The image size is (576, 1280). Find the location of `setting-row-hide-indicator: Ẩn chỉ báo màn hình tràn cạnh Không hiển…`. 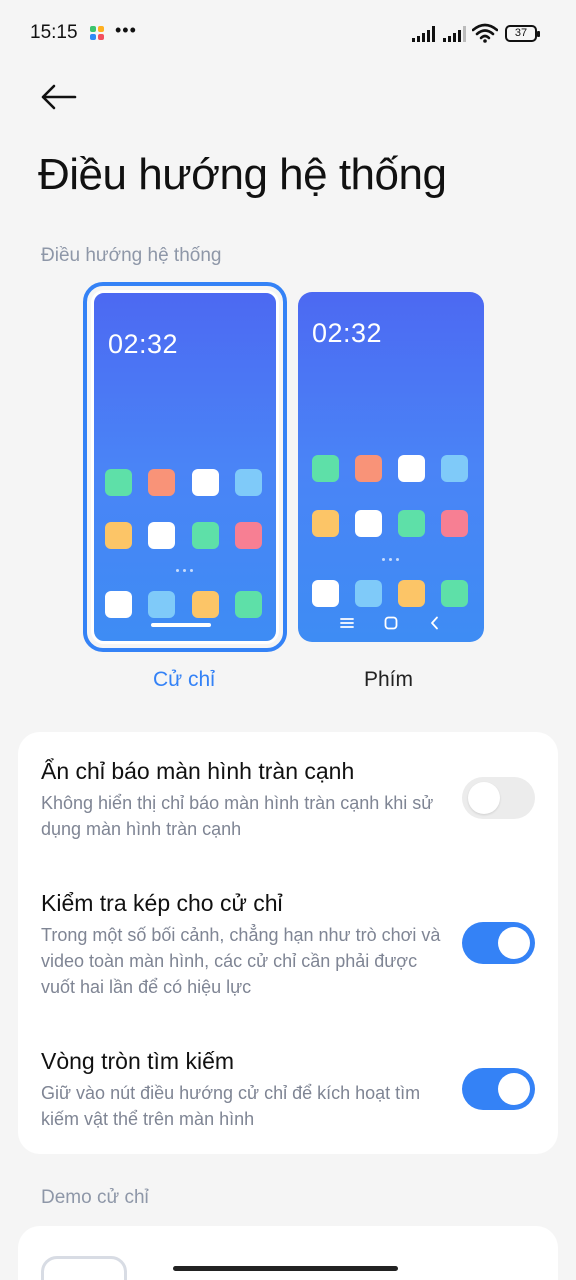

setting-row-hide-indicator: Ẩn chỉ báo màn hình tràn cạnh Không hiển… is located at coordinates (241, 799).